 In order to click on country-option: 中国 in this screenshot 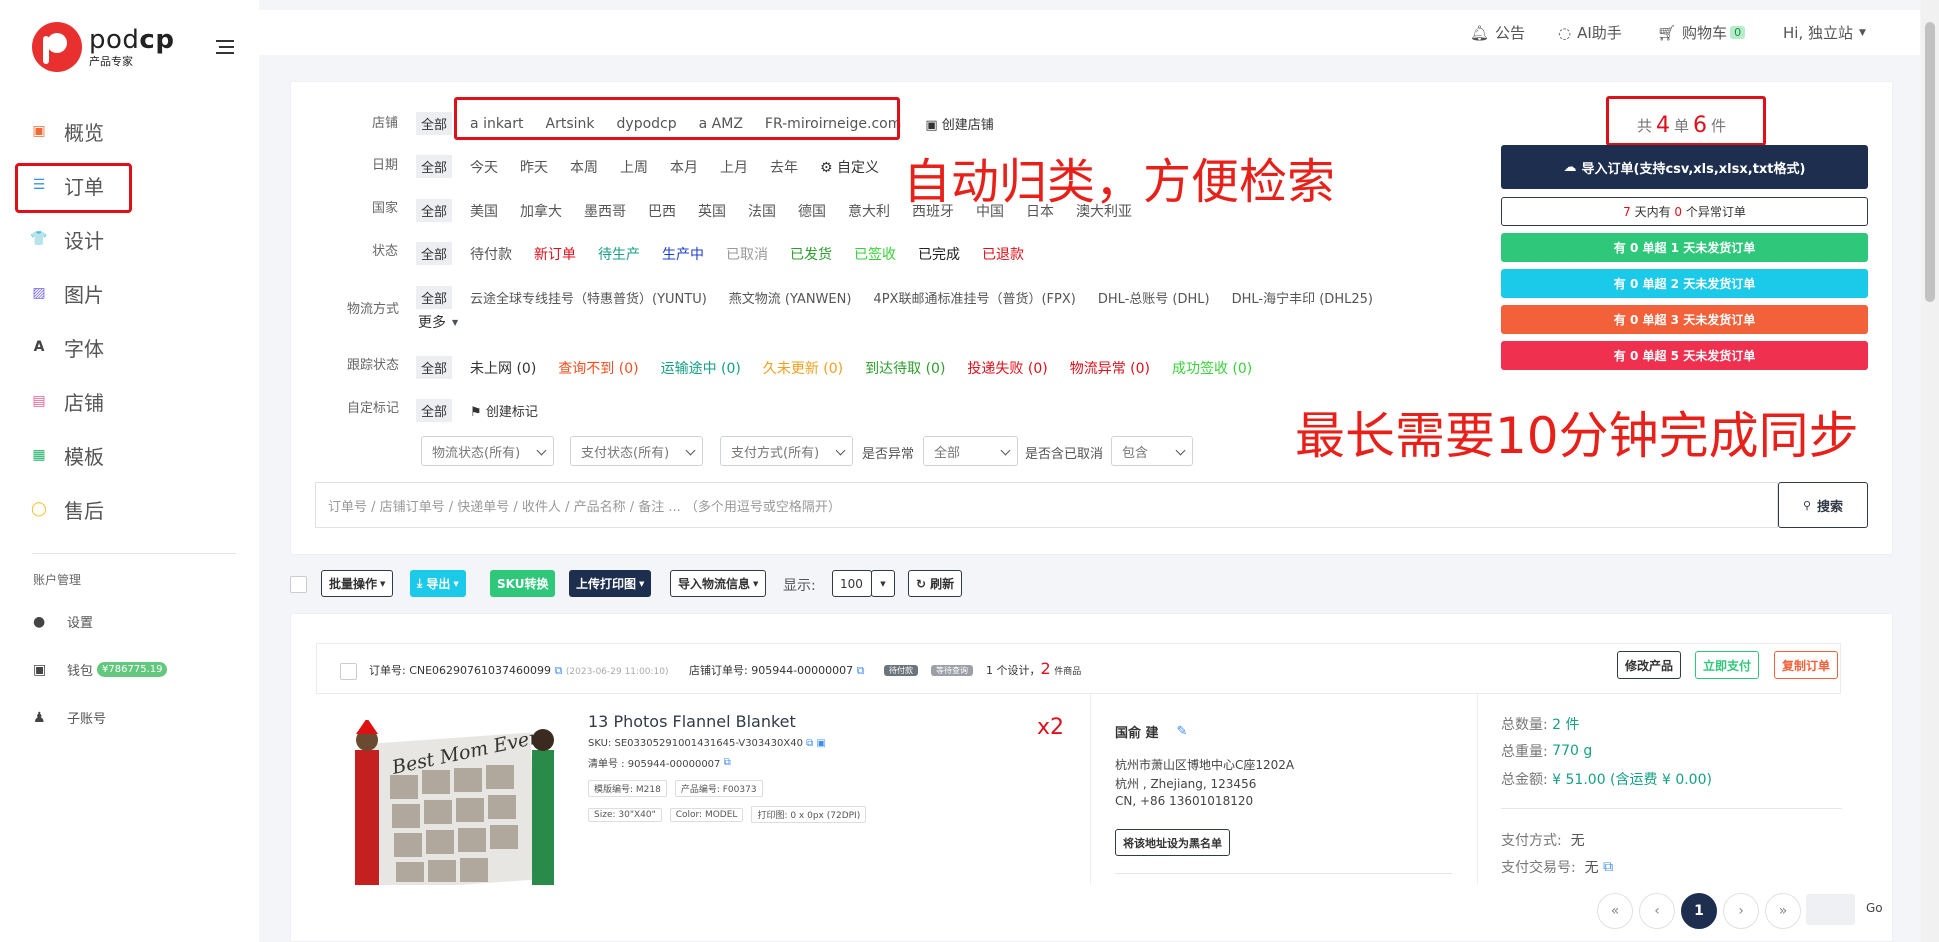, I will do `click(990, 211)`.